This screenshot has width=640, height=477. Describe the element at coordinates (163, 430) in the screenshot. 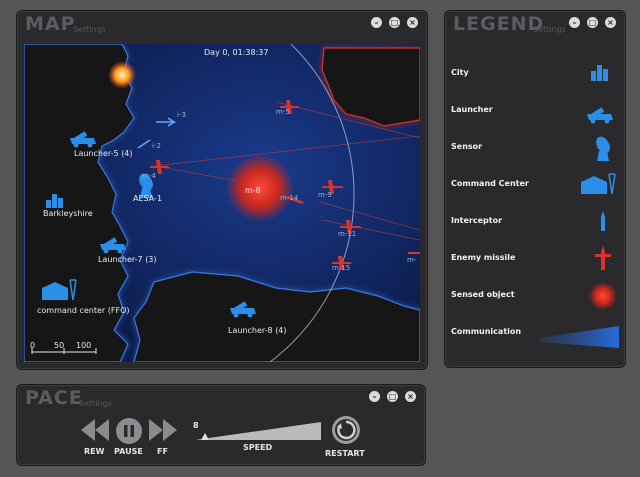

I see `fast-forward-button` at that location.